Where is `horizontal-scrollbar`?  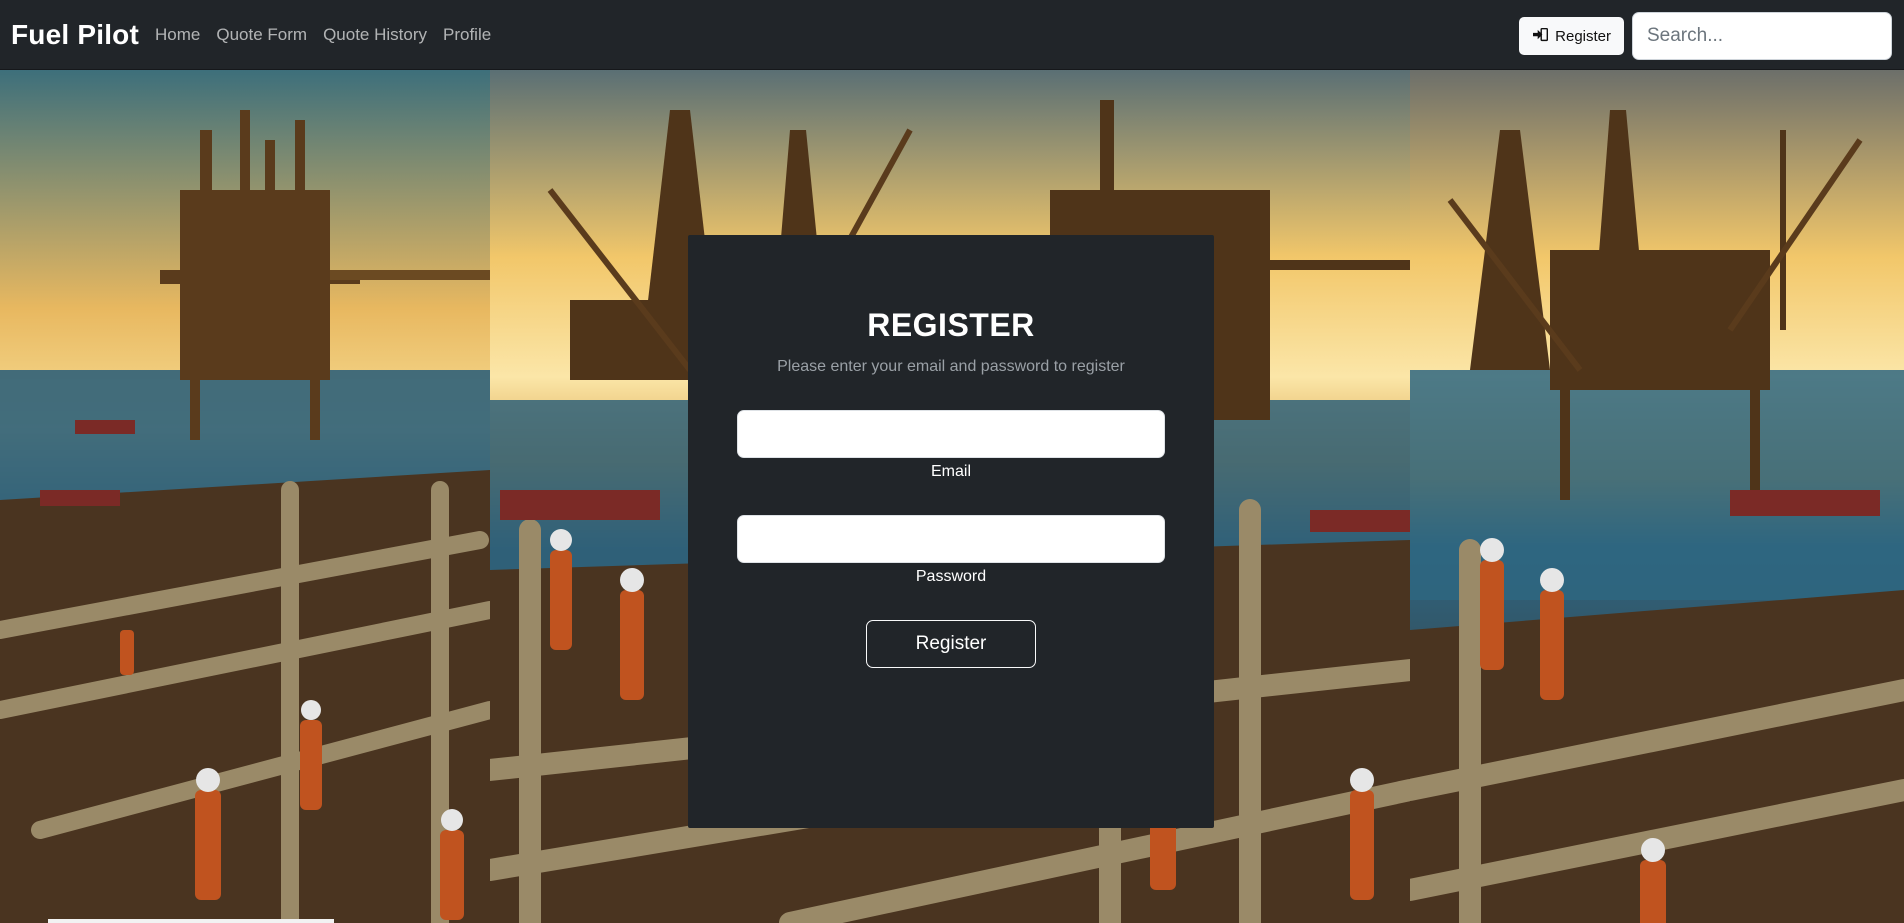
horizontal-scrollbar is located at coordinates (191, 921).